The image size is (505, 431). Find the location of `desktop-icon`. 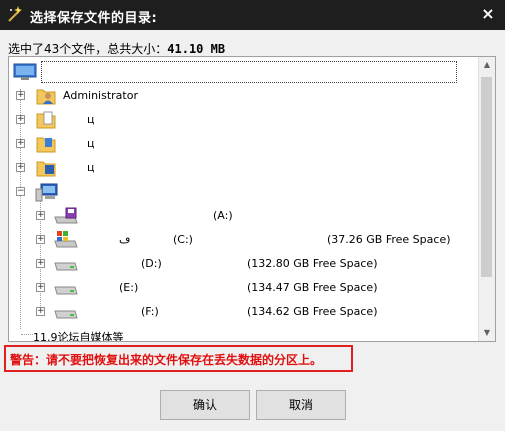

desktop-icon is located at coordinates (25, 71).